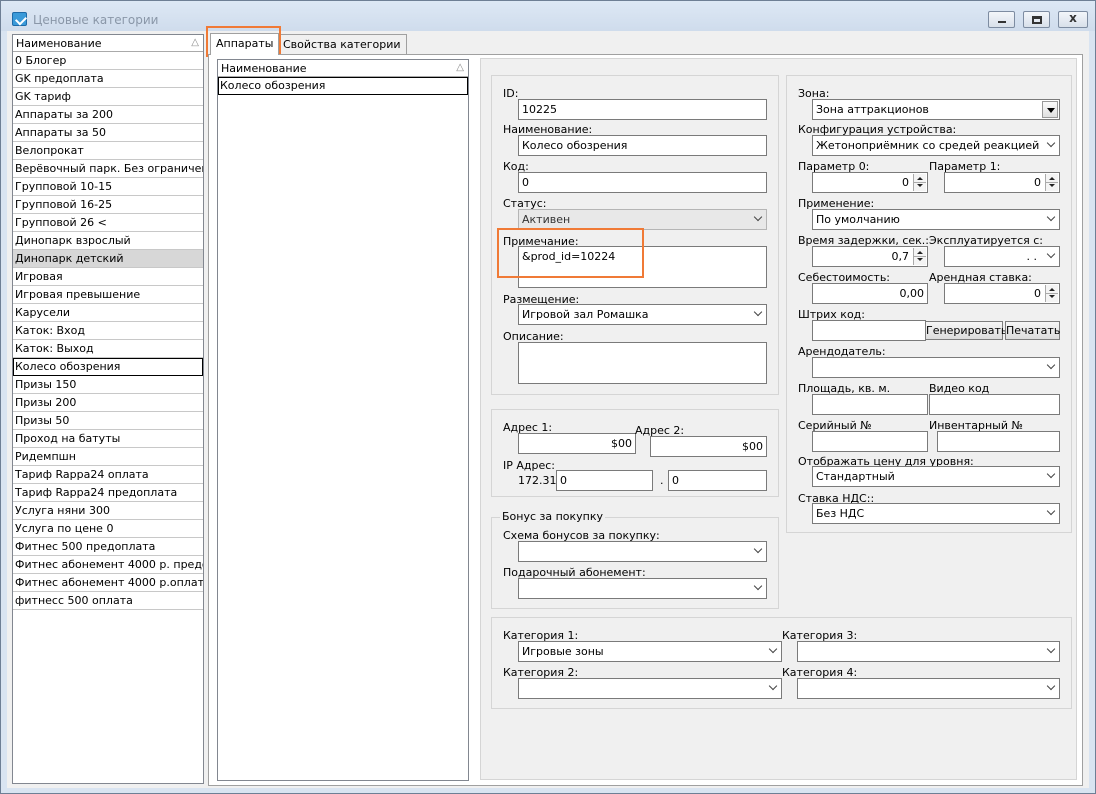  I want to click on addr2-field: $00, so click(708, 446).